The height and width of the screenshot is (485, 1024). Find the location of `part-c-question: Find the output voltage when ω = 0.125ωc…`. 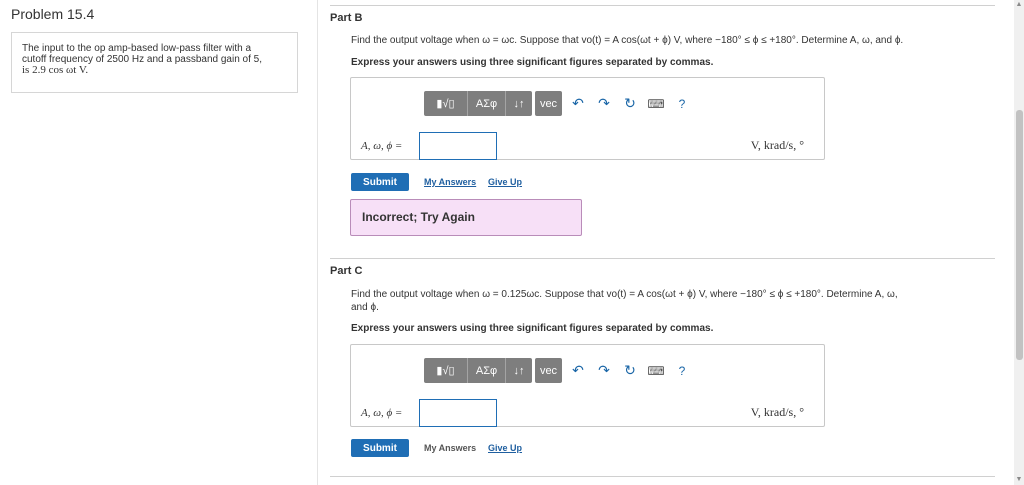

part-c-question: Find the output voltage when ω = 0.125ωc… is located at coordinates (671, 301).